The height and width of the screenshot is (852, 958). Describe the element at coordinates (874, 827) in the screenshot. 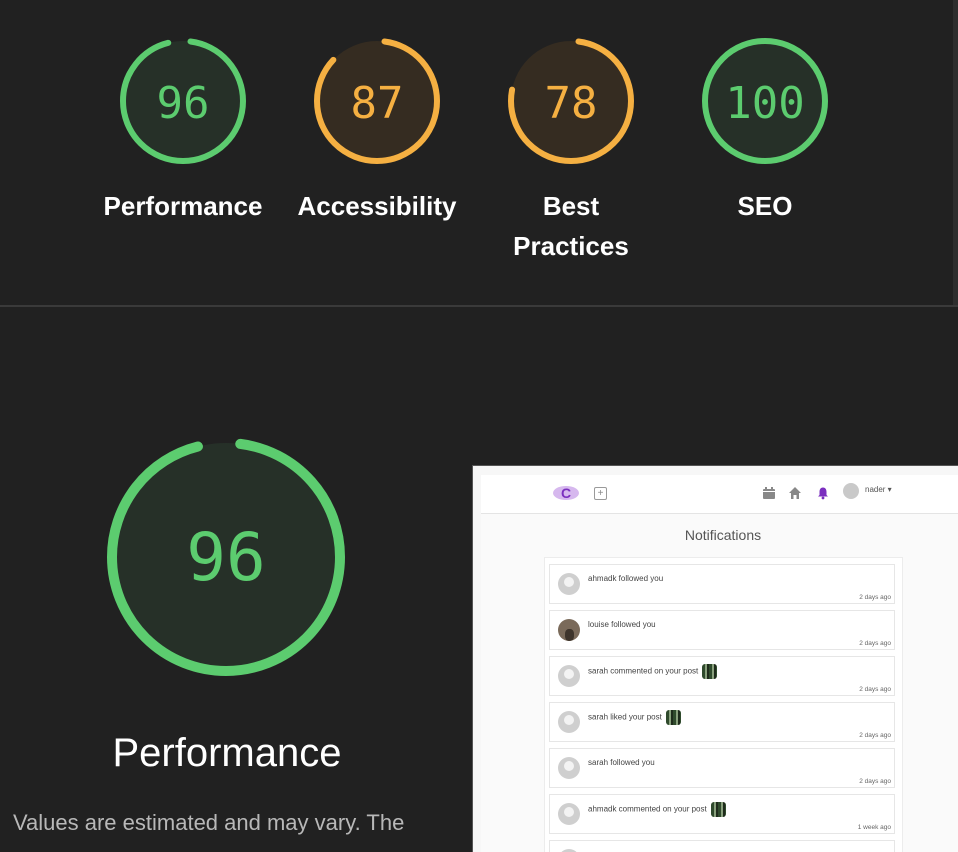

I see `notification-time: 1 week ago` at that location.